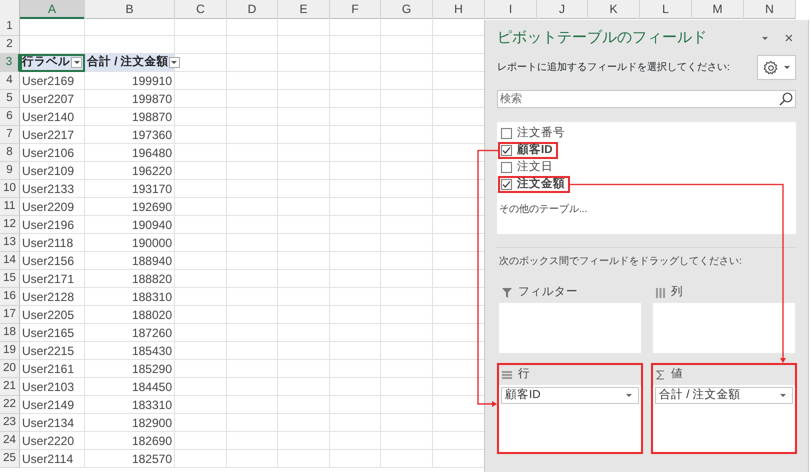  What do you see at coordinates (718, 9) in the screenshot?
I see `column-header: M` at bounding box center [718, 9].